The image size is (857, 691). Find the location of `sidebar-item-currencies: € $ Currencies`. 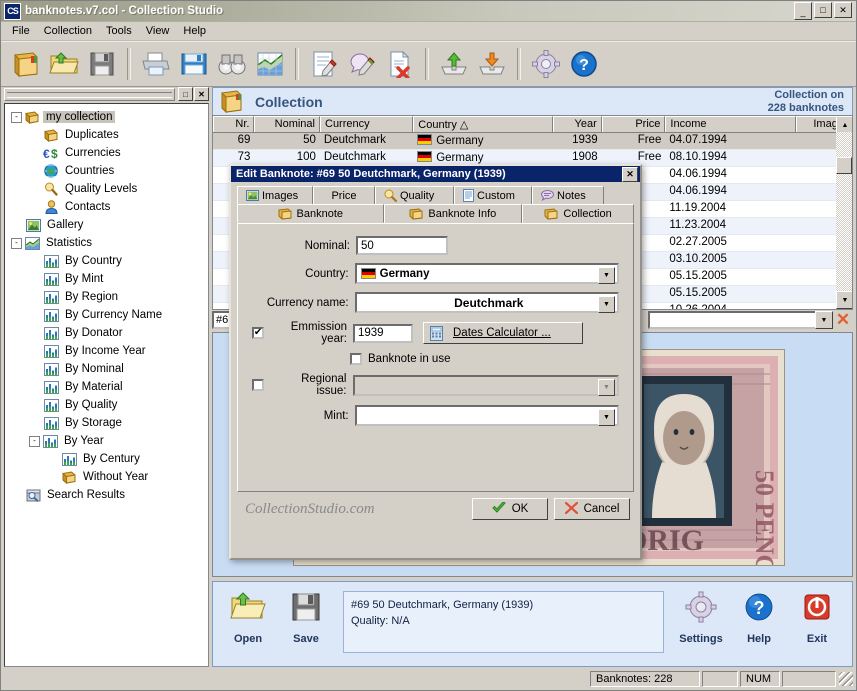

sidebar-item-currencies: € $ Currencies is located at coordinates (106, 153).